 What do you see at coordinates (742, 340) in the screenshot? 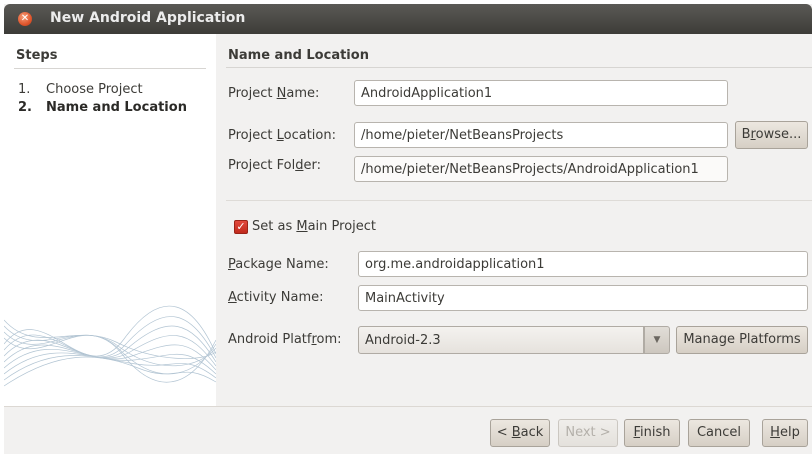
I see `manage-platforms-button: Manage Platforms` at bounding box center [742, 340].